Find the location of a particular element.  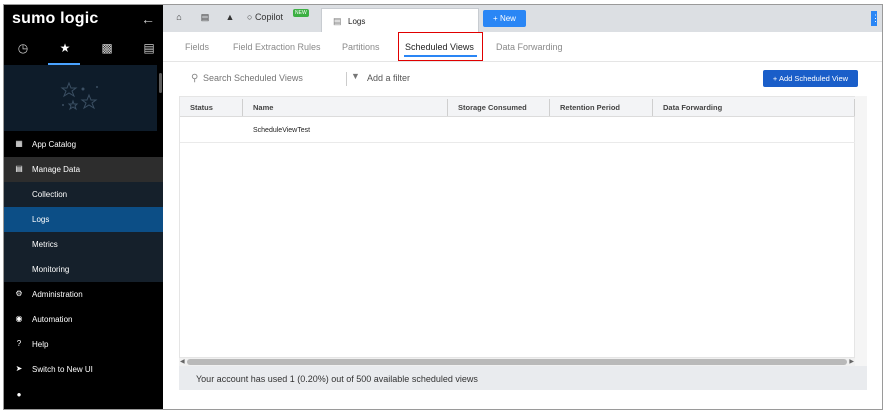

column-retention-period: Retention Period is located at coordinates (590, 107).